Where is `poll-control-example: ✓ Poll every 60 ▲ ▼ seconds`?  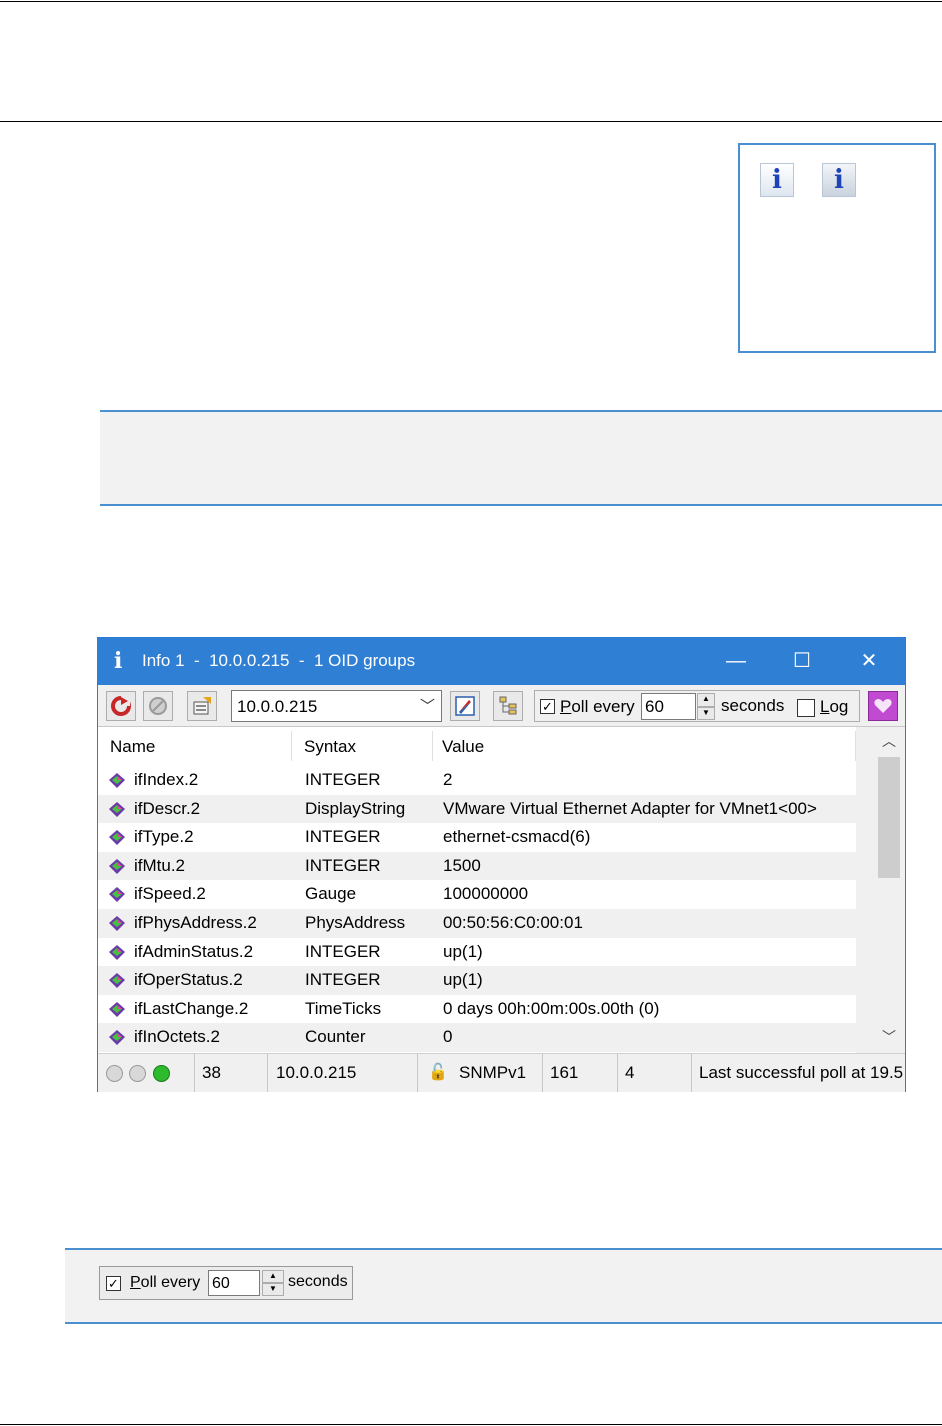
poll-control-example: ✓ Poll every 60 ▲ ▼ seconds is located at coordinates (226, 1283).